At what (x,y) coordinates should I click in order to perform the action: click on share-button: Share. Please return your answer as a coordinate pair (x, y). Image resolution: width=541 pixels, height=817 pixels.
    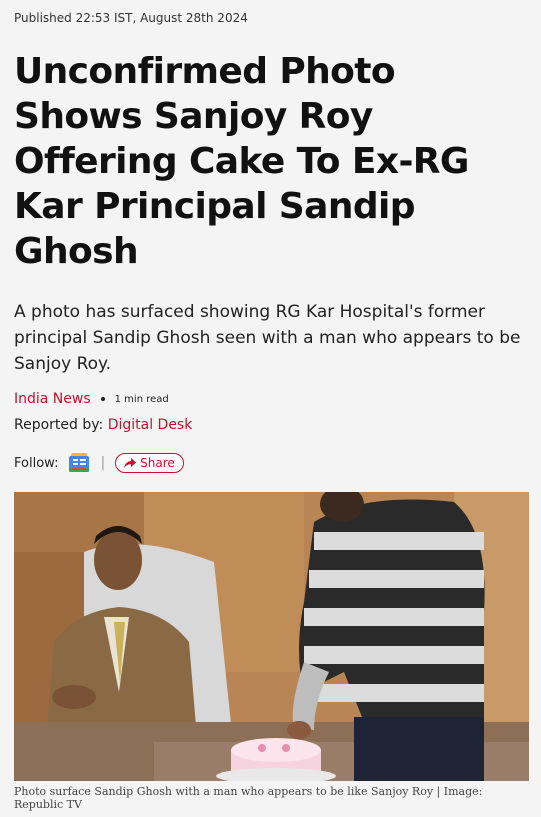
    Looking at the image, I should click on (149, 463).